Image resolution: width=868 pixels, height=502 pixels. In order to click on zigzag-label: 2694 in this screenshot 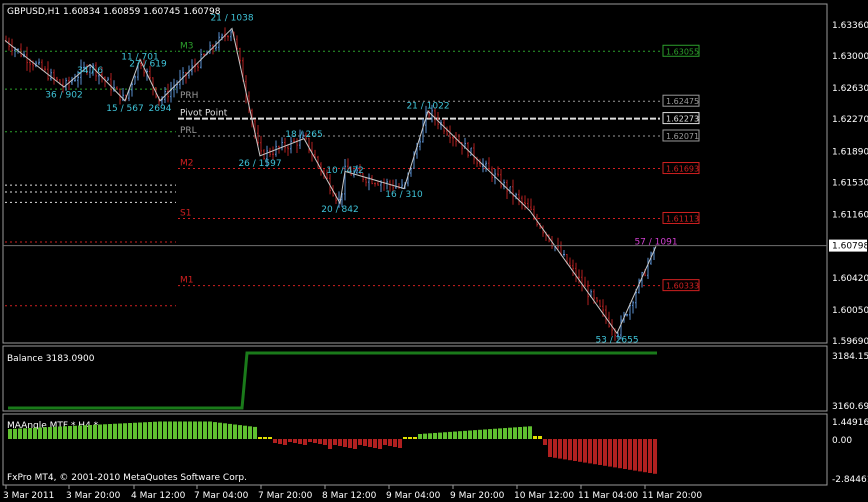, I will do `click(160, 109)`.